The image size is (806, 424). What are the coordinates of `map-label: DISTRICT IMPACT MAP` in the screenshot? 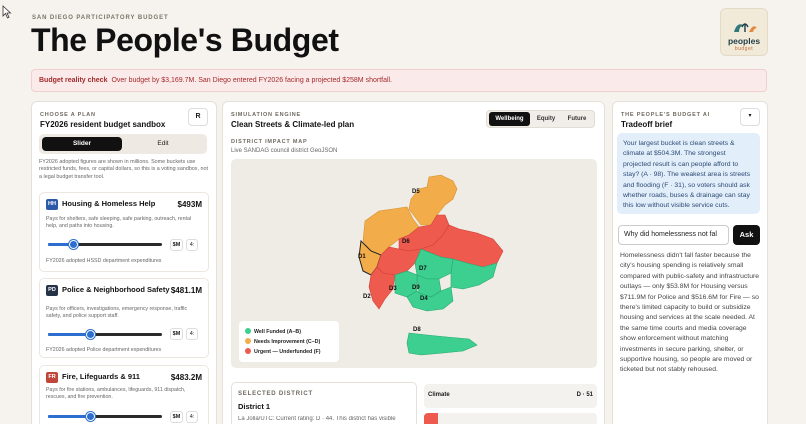 It's located at (269, 142).